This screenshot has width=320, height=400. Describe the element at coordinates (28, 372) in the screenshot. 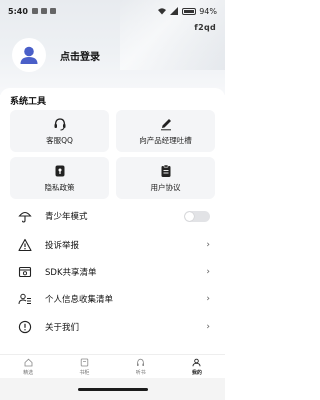

I see `tab-label: 精选` at that location.